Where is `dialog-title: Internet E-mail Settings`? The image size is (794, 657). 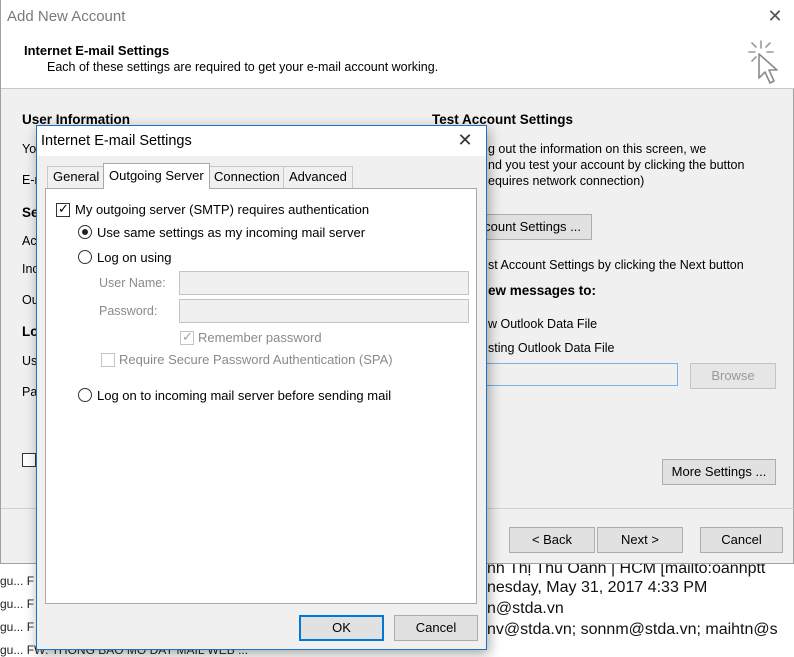 dialog-title: Internet E-mail Settings is located at coordinates (116, 141).